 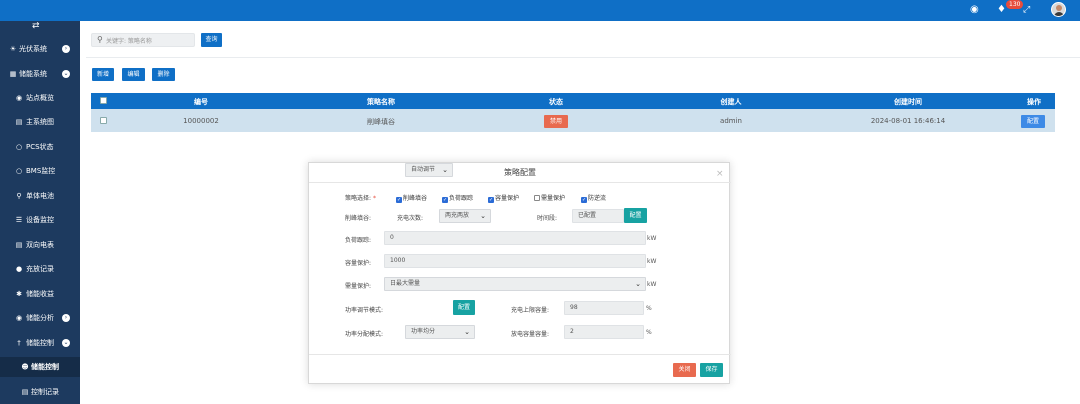 What do you see at coordinates (520, 173) in the screenshot?
I see `dialog-title: 策略配置` at bounding box center [520, 173].